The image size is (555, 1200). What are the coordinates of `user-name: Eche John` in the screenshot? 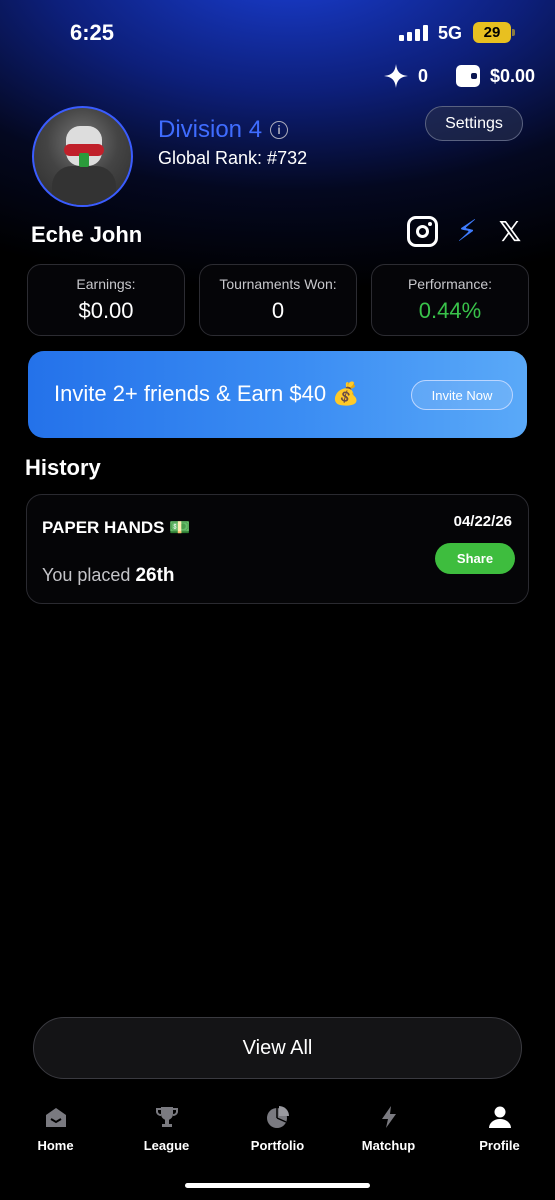 It's located at (87, 234).